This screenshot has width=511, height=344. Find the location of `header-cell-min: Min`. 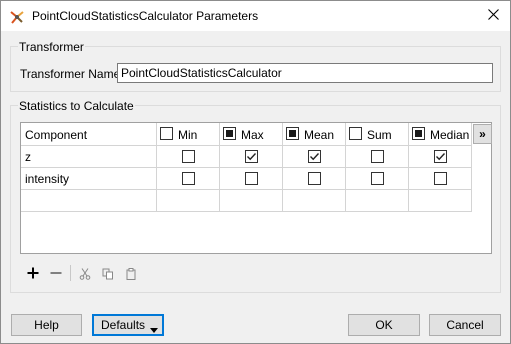

header-cell-min: Min is located at coordinates (188, 134).